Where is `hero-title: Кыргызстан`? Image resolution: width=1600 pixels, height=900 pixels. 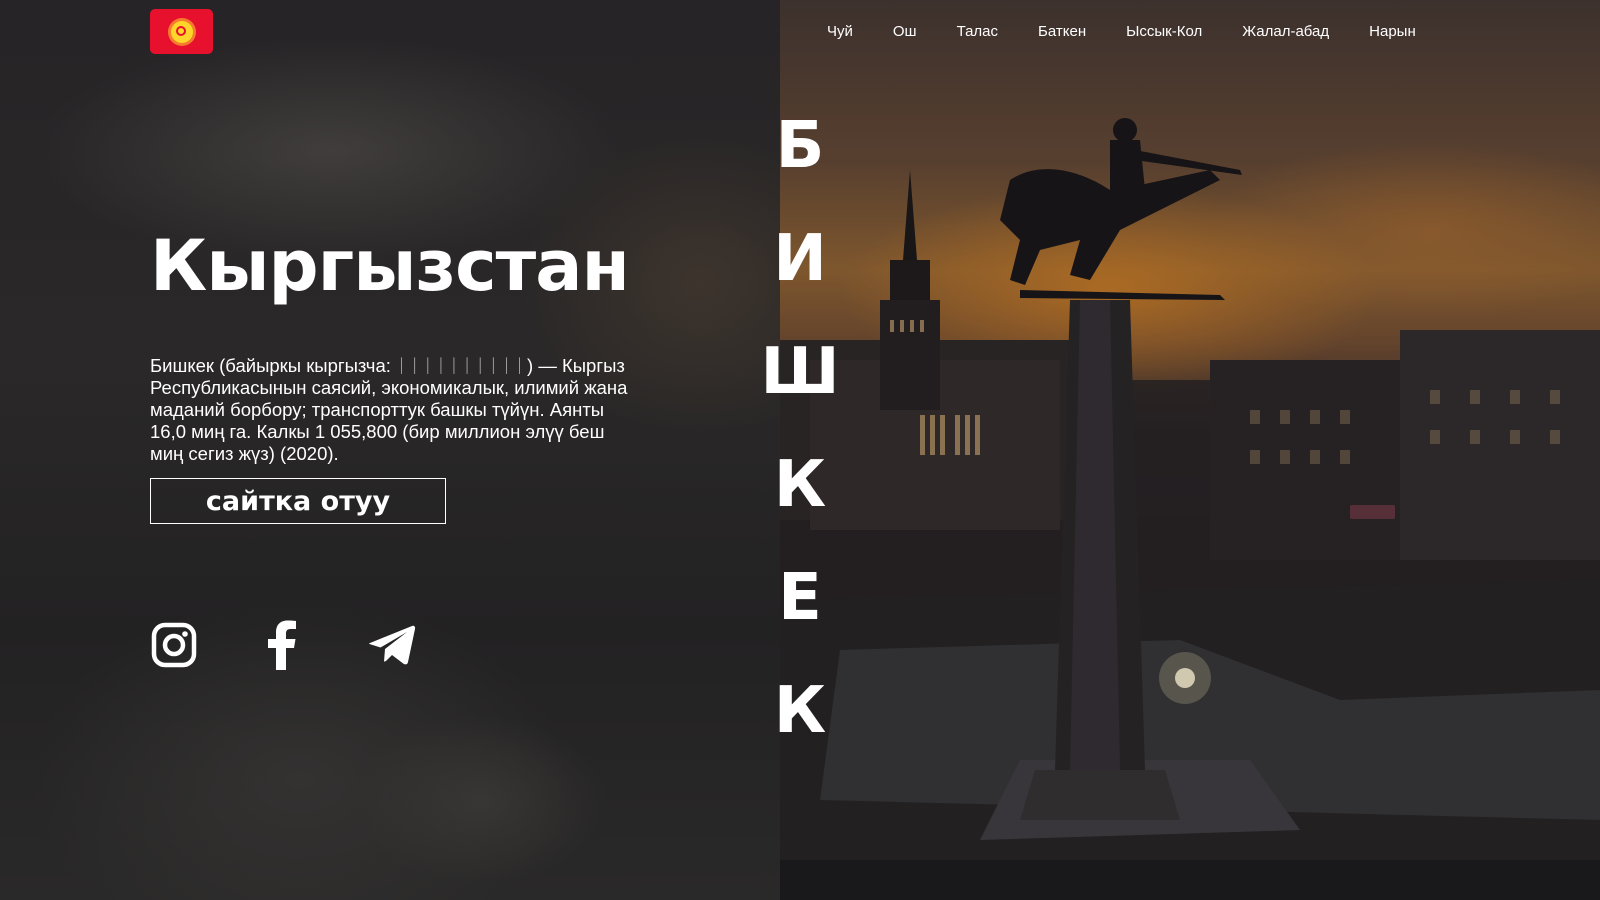 hero-title: Кыргызстан is located at coordinates (390, 266).